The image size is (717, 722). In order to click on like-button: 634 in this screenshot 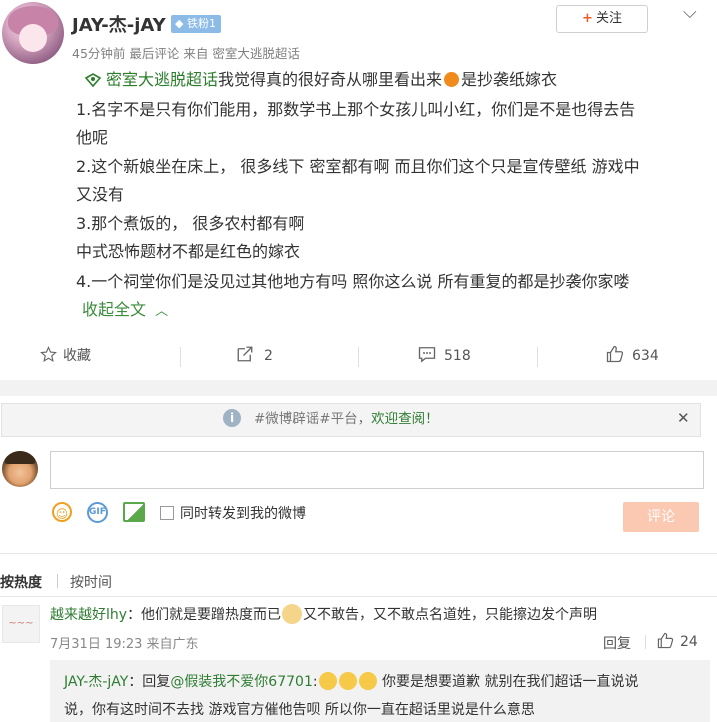, I will do `click(632, 356)`.